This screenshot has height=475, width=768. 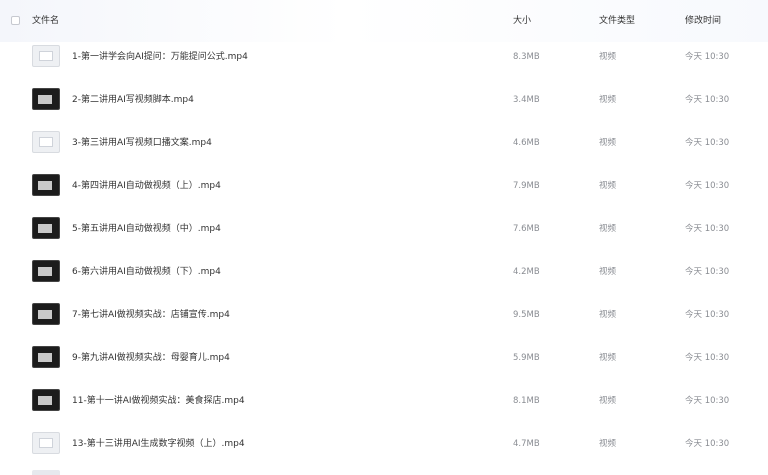 What do you see at coordinates (526, 401) in the screenshot?
I see `file-size: 8.1MB` at bounding box center [526, 401].